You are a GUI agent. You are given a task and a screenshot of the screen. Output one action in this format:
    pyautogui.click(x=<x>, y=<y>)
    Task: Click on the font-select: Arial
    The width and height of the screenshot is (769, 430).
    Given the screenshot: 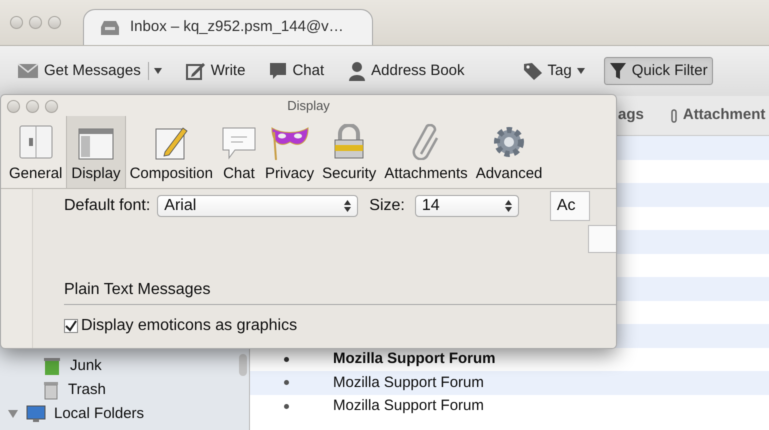 What is the action you would take?
    pyautogui.click(x=257, y=206)
    